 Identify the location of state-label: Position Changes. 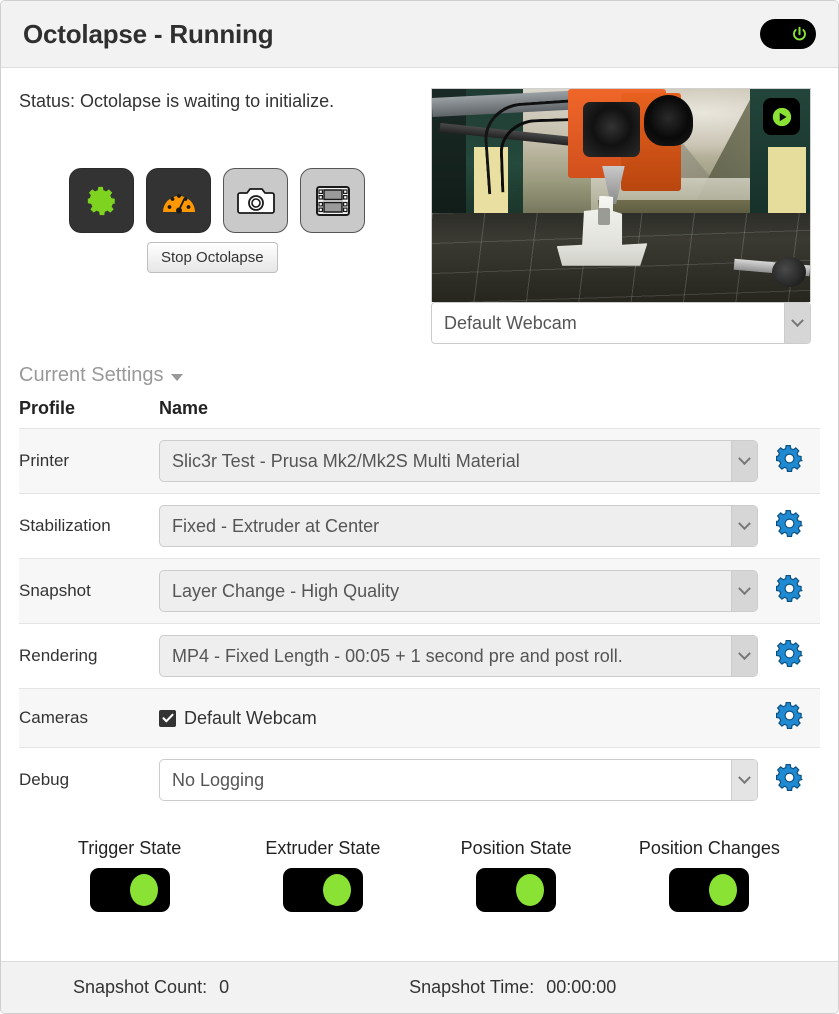
(709, 848).